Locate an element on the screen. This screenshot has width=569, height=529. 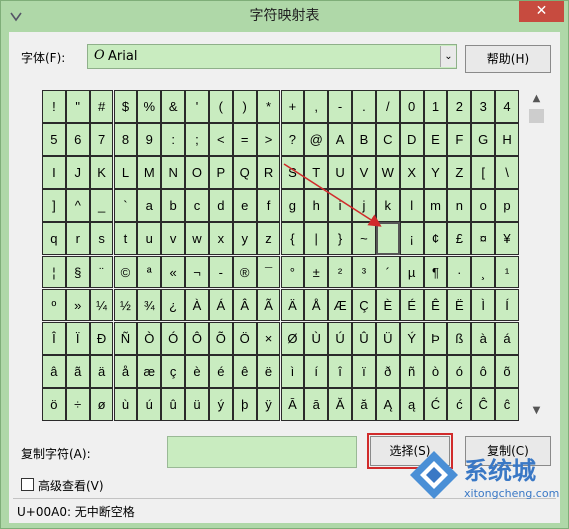
char-cell: Ì is located at coordinates (483, 305).